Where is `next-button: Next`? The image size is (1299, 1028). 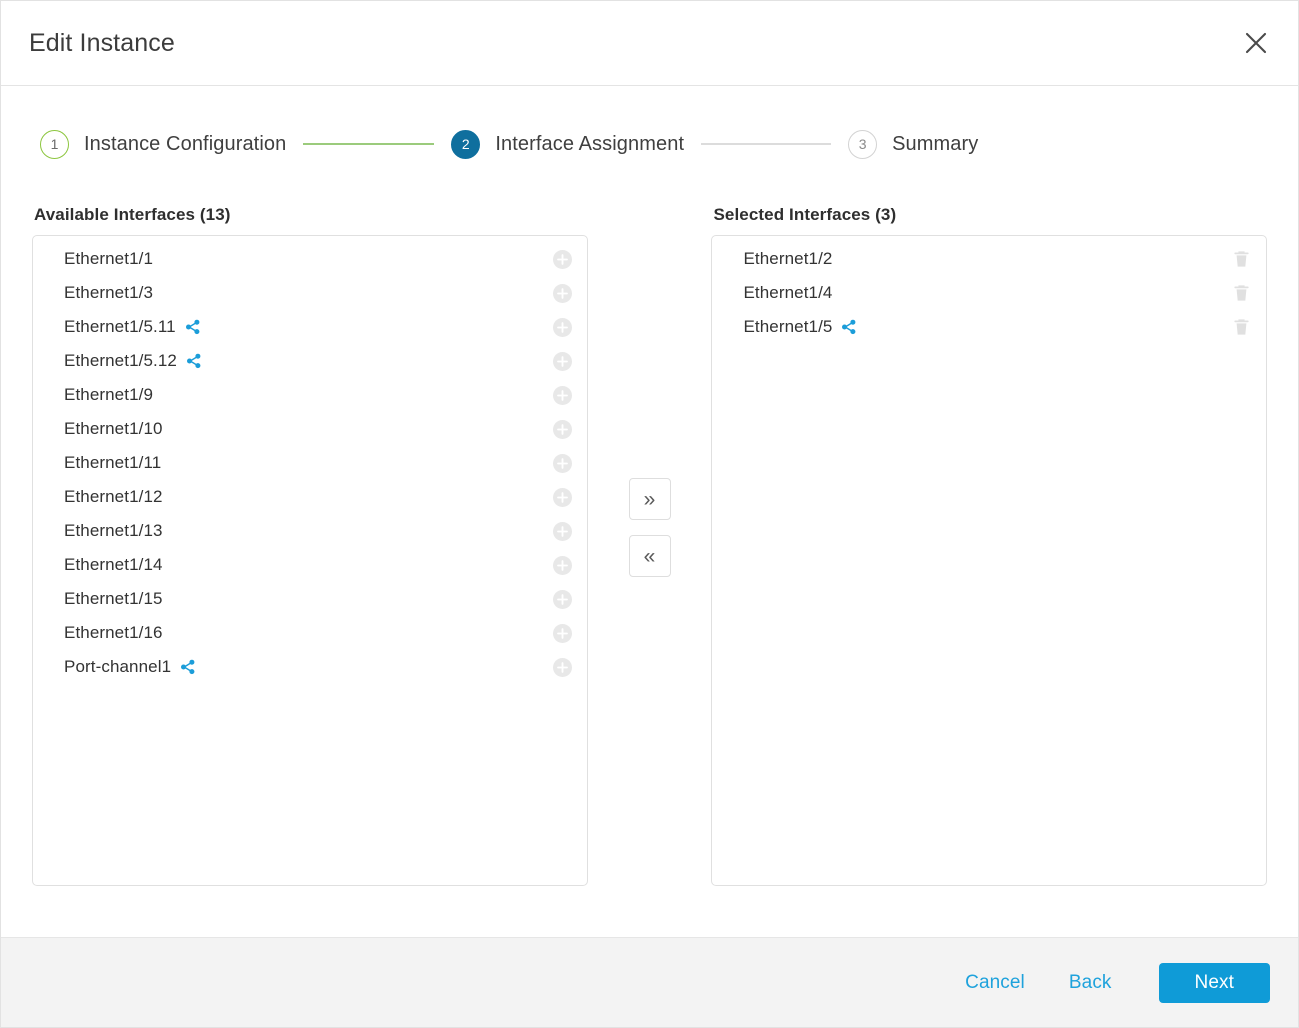 next-button: Next is located at coordinates (1214, 982).